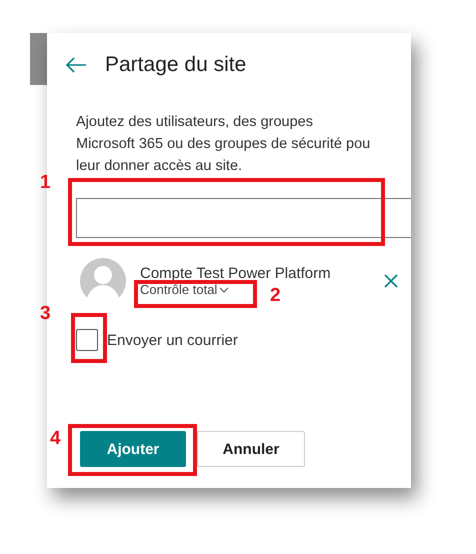  What do you see at coordinates (251, 449) in the screenshot?
I see `cancel-button: Annuler` at bounding box center [251, 449].